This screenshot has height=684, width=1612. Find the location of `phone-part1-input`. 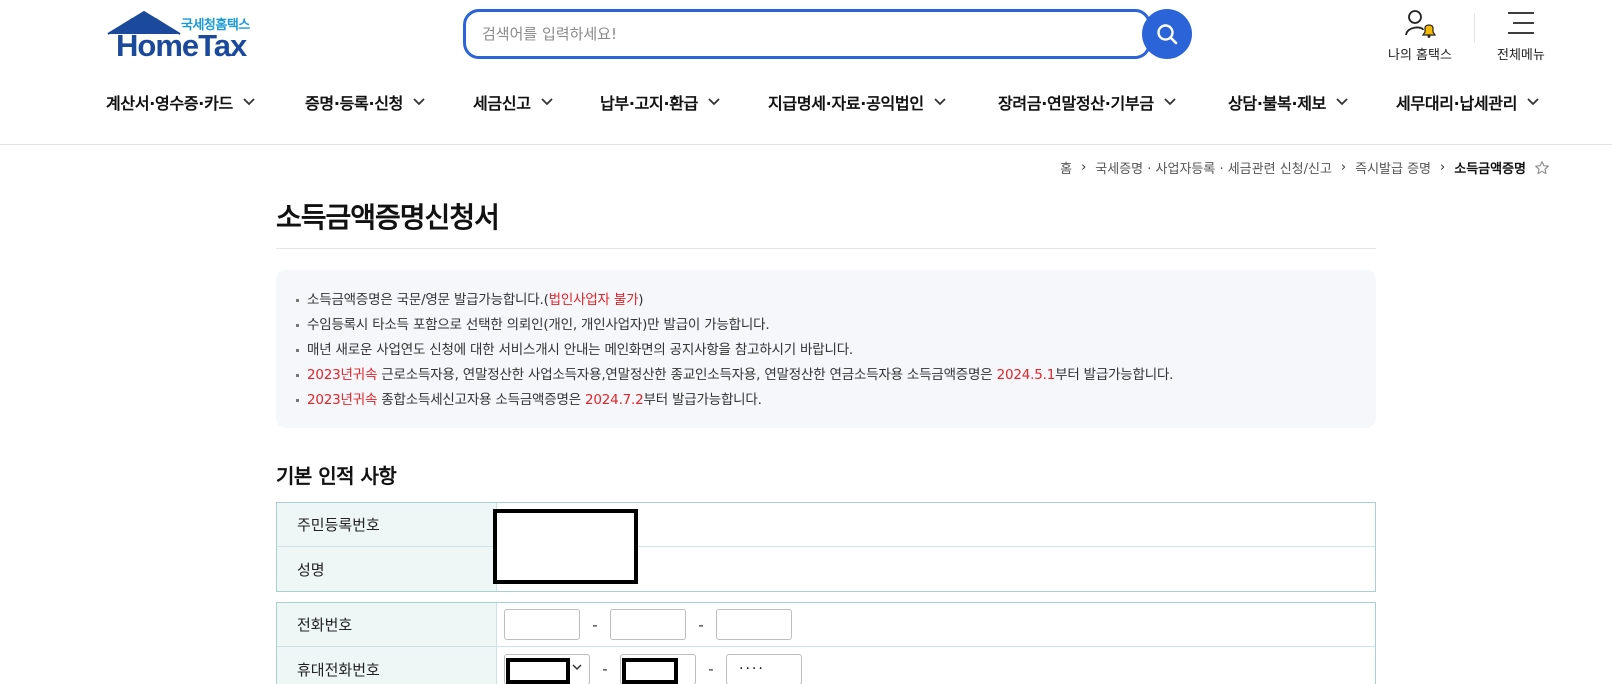

phone-part1-input is located at coordinates (542, 624).